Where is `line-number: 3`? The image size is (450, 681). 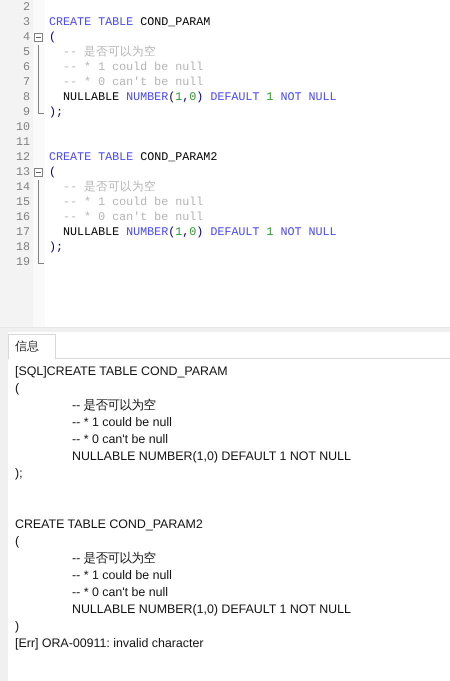
line-number: 3 is located at coordinates (26, 22).